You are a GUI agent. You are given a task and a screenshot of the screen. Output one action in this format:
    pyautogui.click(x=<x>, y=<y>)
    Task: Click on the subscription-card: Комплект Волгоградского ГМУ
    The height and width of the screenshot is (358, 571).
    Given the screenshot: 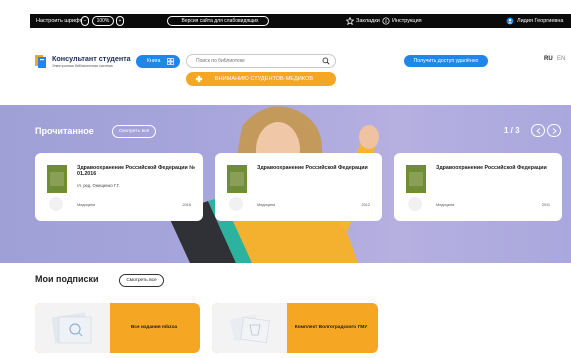 What is the action you would take?
    pyautogui.click(x=295, y=328)
    